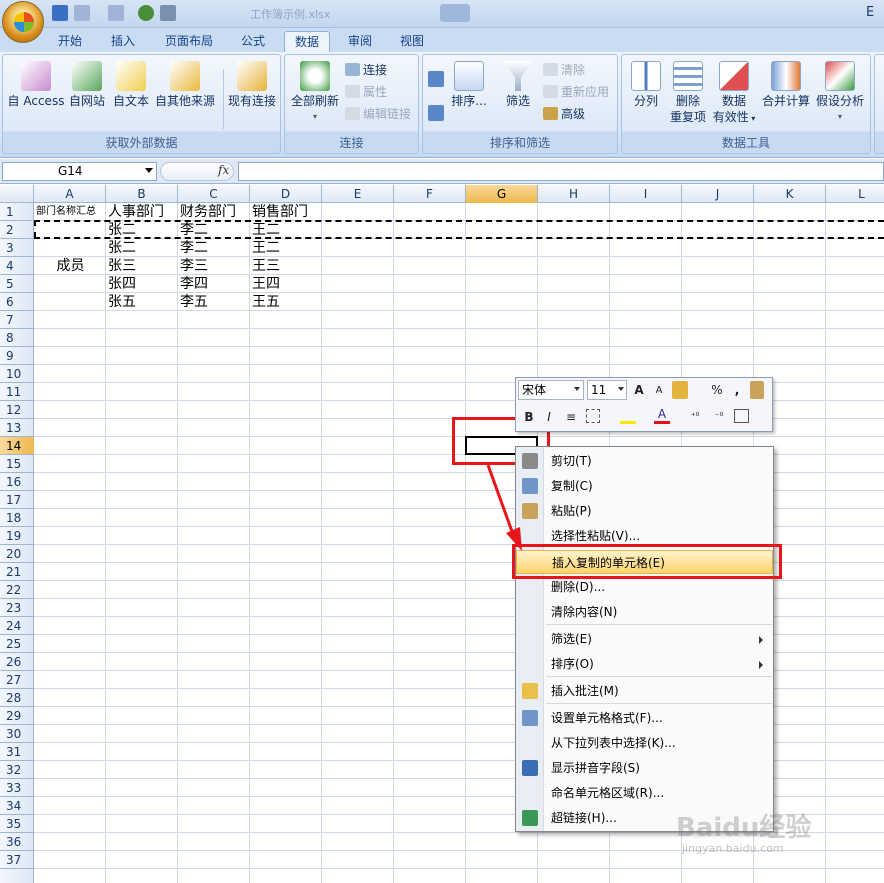 The height and width of the screenshot is (883, 884). I want to click on menu-item-10: 插入批注(M), so click(644, 691).